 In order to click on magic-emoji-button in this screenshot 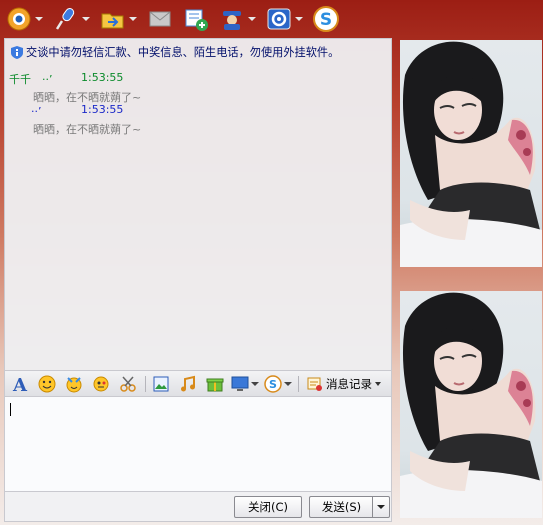, I will do `click(74, 384)`.